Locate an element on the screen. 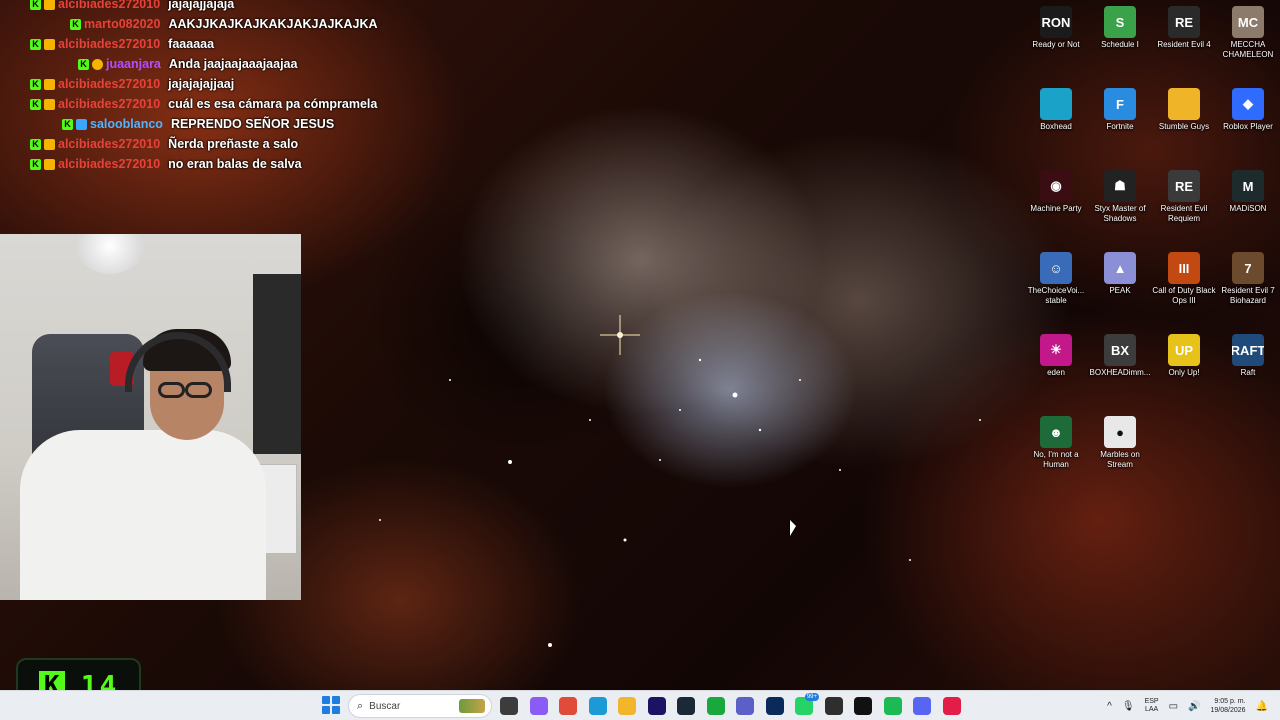  desktop-shortcut-label: Marbles on Stream is located at coordinates (1120, 459).